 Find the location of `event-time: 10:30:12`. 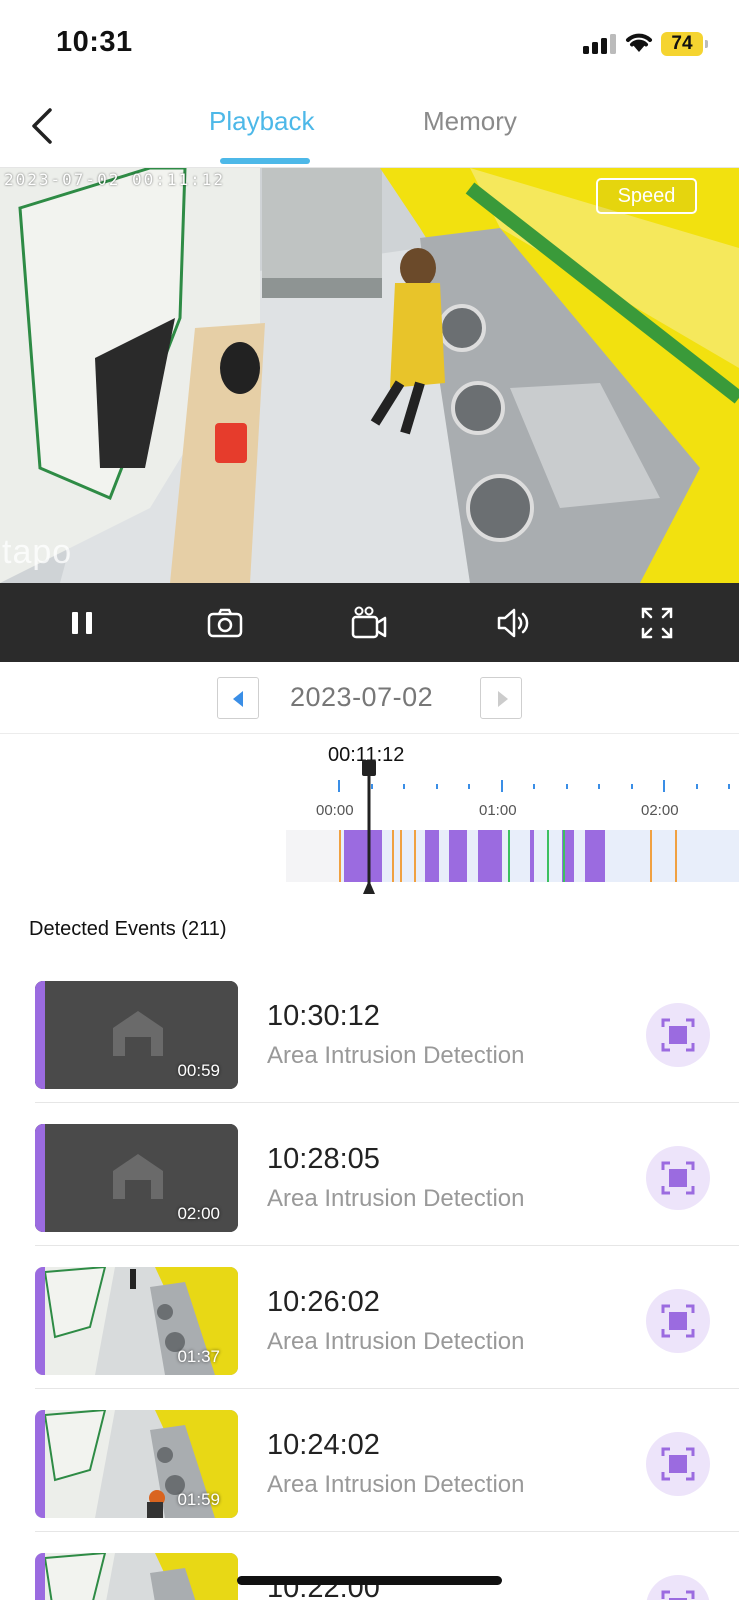

event-time: 10:30:12 is located at coordinates (323, 1016).